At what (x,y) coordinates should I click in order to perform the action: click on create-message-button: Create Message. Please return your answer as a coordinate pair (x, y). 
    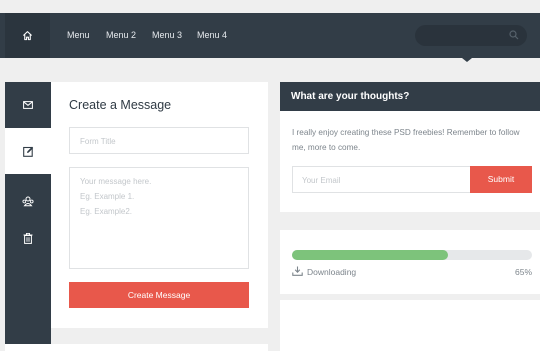
    Looking at the image, I should click on (159, 295).